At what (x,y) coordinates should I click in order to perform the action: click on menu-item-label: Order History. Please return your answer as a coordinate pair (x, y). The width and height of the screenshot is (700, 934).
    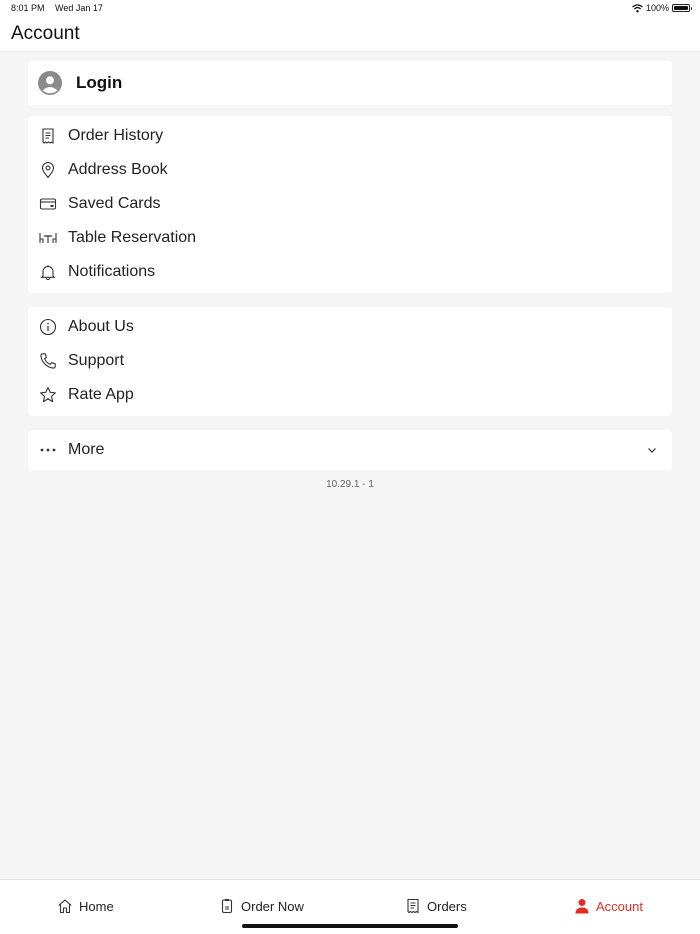
    Looking at the image, I should click on (116, 135).